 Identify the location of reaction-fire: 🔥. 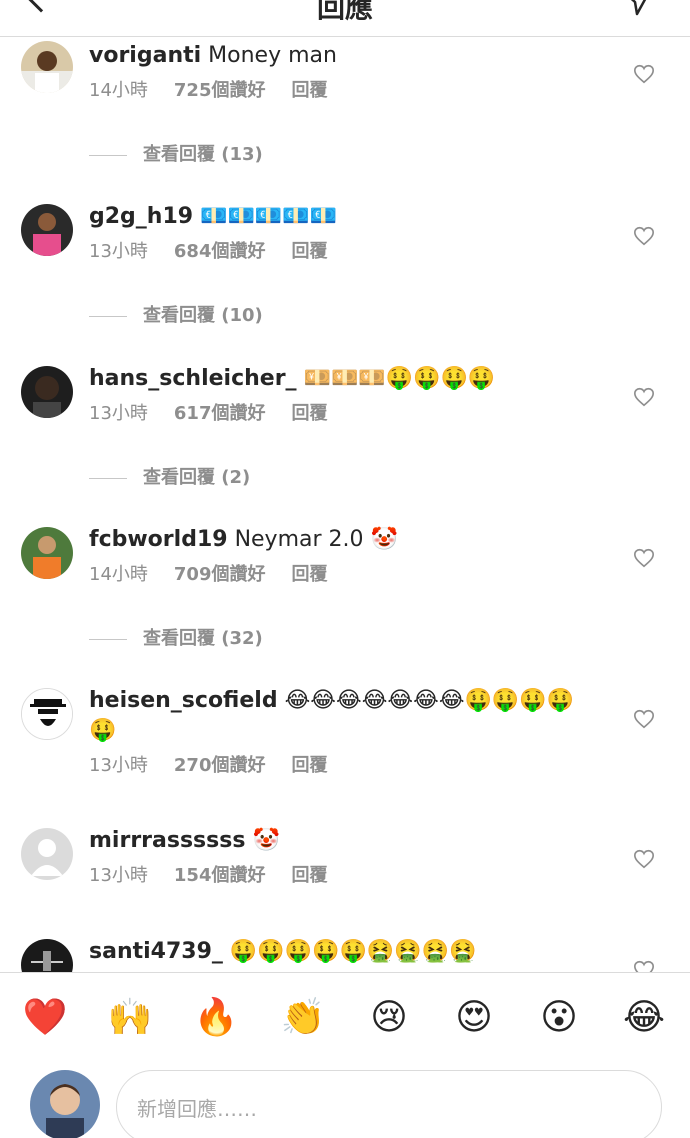
(216, 1018).